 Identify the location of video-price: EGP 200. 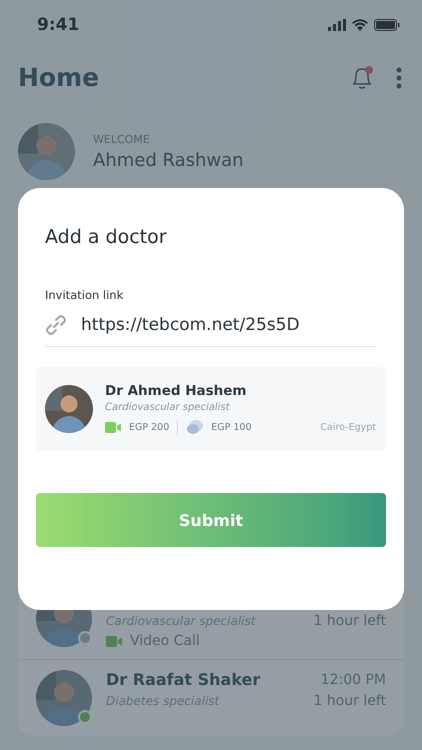
(149, 427).